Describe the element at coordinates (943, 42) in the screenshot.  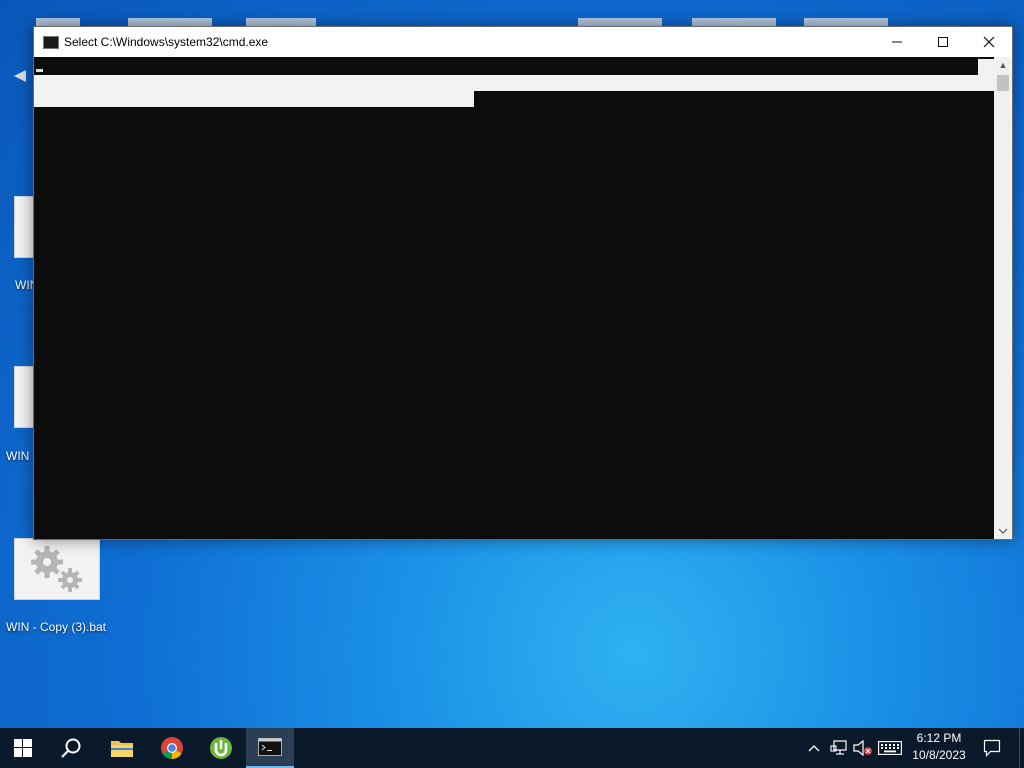
I see `maximize-button` at that location.